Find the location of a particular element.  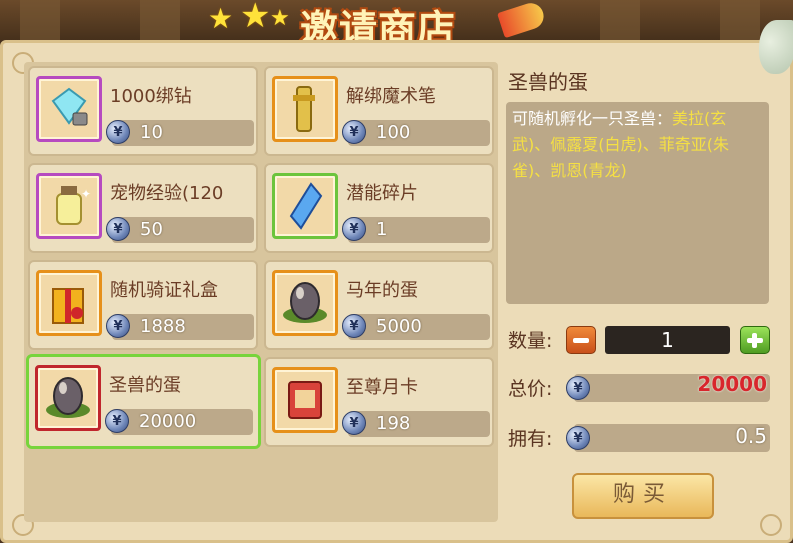

shop-item-card: 圣兽的蛋 ¥20000 is located at coordinates (143, 401).